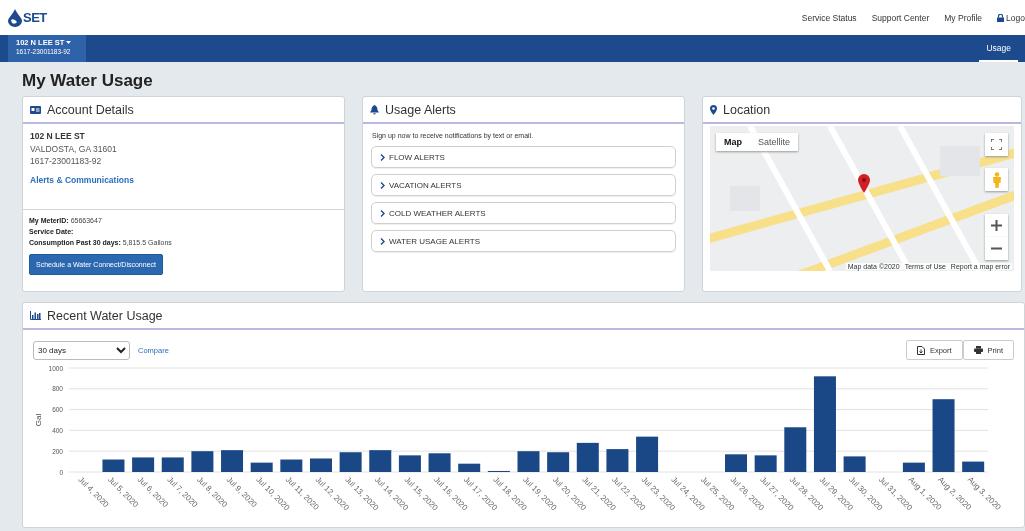 Image resolution: width=1025 pixels, height=531 pixels. Describe the element at coordinates (105, 315) in the screenshot. I see `card-title: Recent Water Usage` at that location.